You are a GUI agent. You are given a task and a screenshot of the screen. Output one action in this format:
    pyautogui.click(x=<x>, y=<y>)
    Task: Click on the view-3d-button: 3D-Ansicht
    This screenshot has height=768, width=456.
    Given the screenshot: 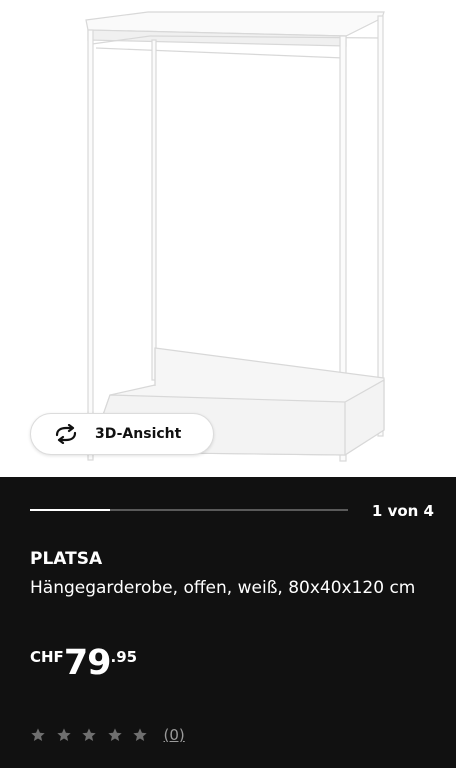 What is the action you would take?
    pyautogui.click(x=122, y=434)
    